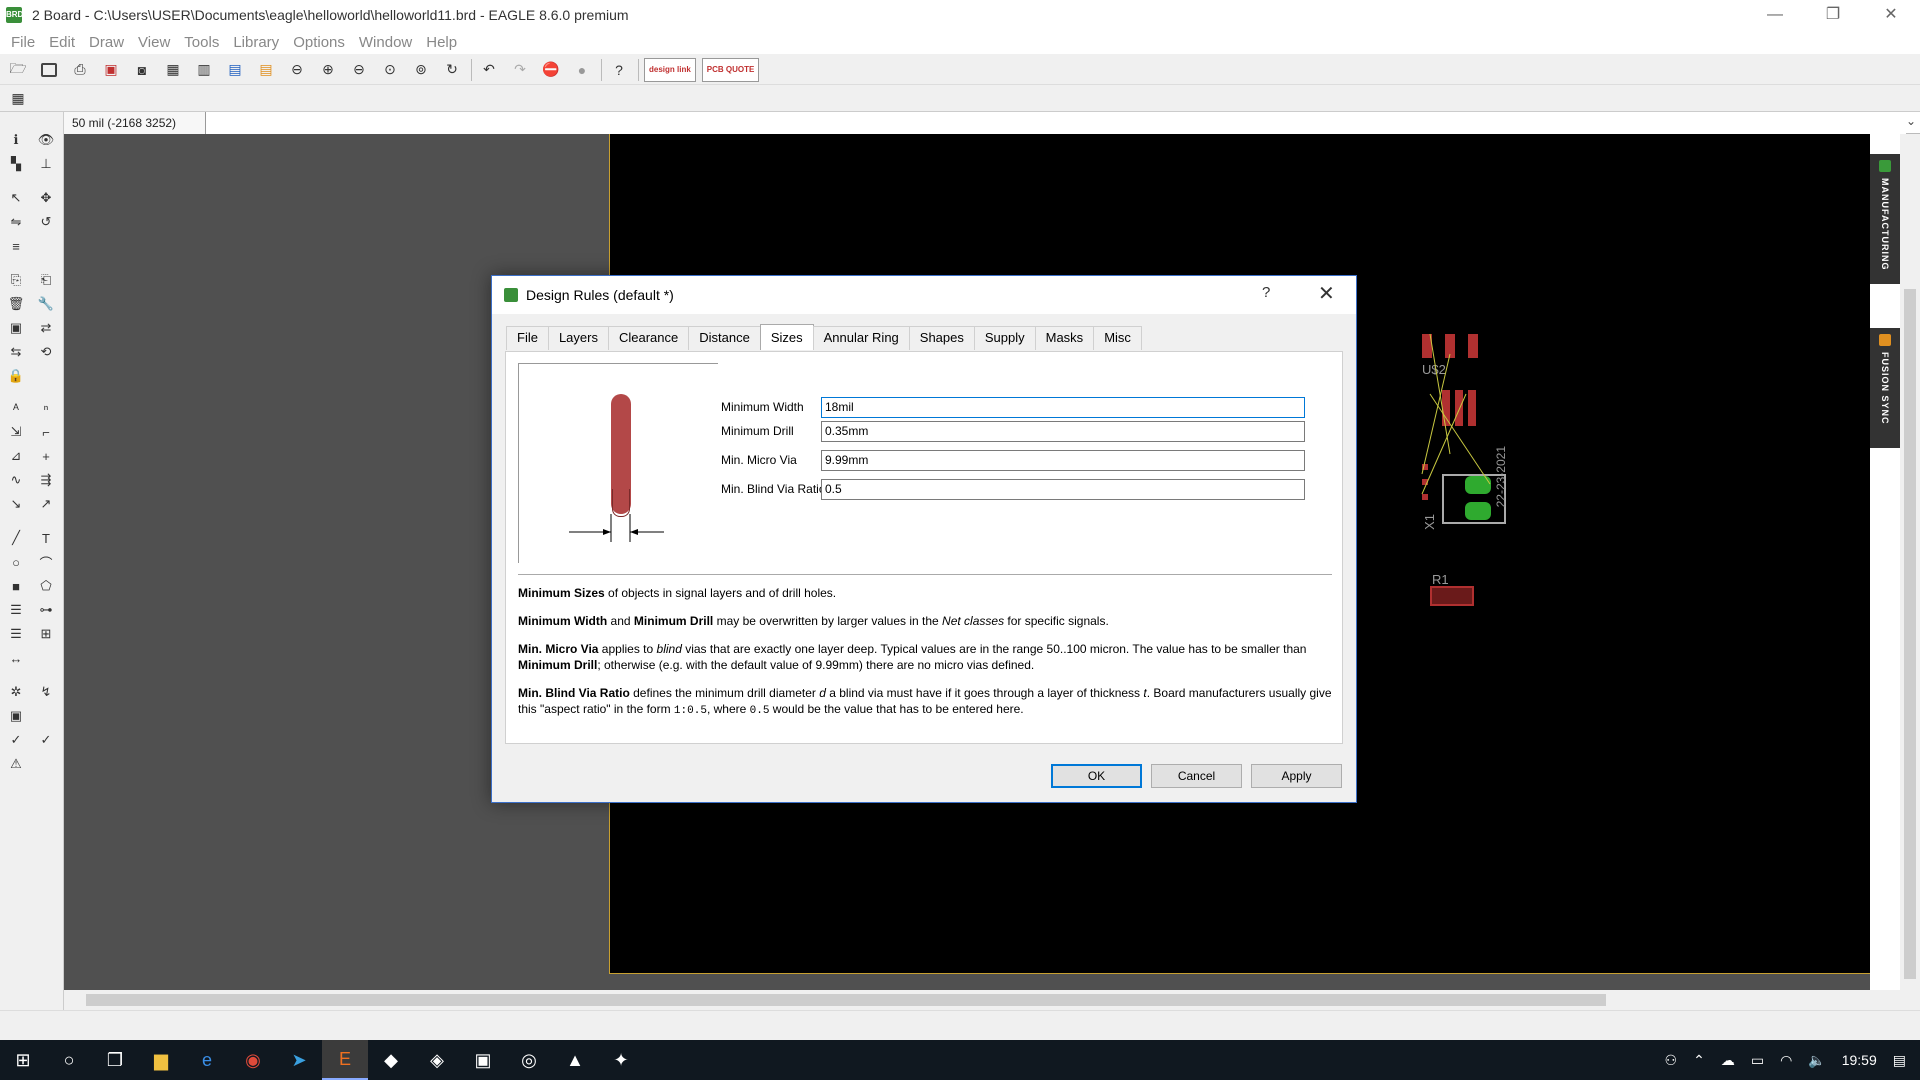  Describe the element at coordinates (1004, 338) in the screenshot. I see `tab-supply: Supply` at that location.